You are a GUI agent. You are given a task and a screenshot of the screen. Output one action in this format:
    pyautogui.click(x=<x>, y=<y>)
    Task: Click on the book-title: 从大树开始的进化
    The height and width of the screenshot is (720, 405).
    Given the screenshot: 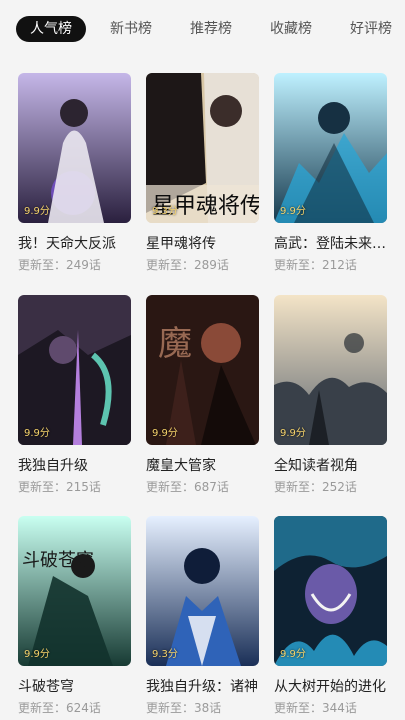 What is the action you would take?
    pyautogui.click(x=330, y=687)
    